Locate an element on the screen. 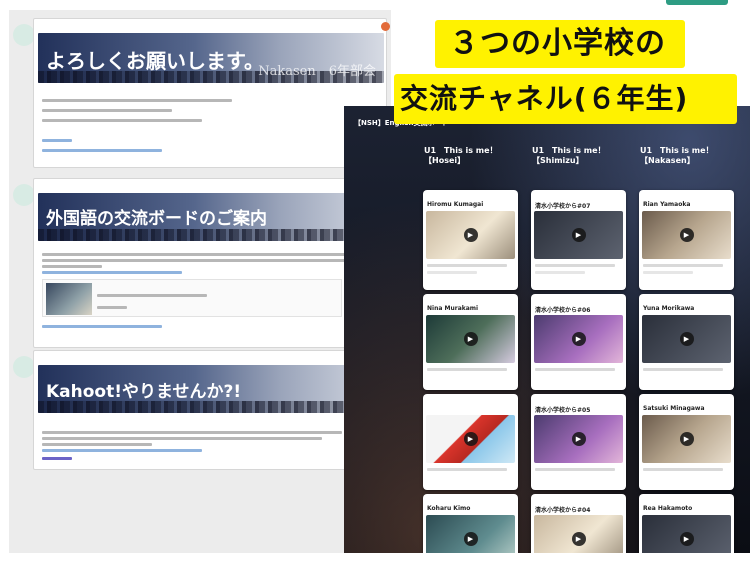 The image size is (750, 563). column-header-nakasen: U1 This is me！ 【Nakasen】 is located at coordinates (690, 156).